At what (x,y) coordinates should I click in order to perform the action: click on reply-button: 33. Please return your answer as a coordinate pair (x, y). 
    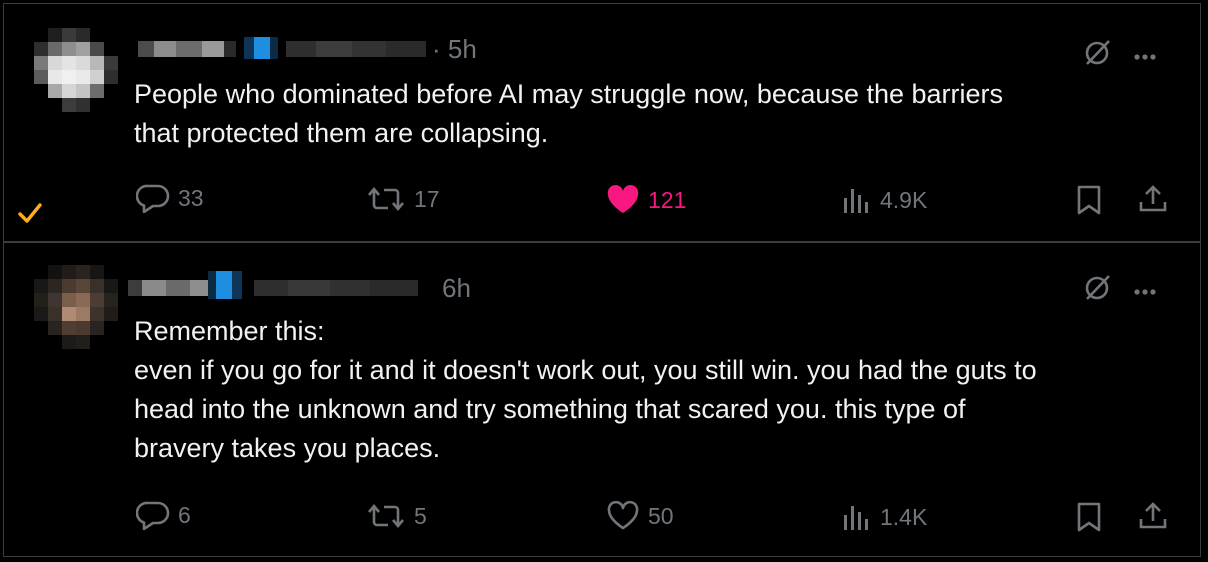
    Looking at the image, I should click on (170, 198).